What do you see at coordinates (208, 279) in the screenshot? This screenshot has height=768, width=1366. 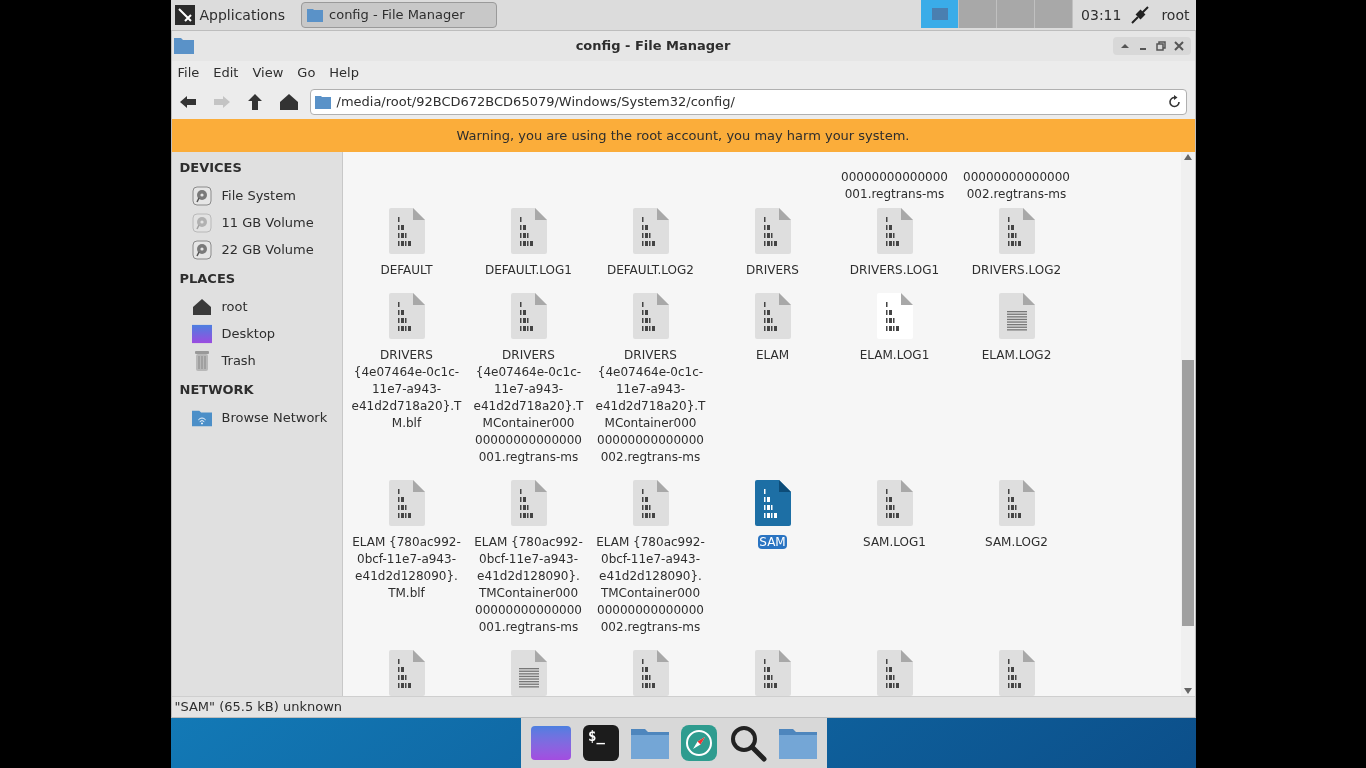 I see `sidebar-heading: PLACES` at bounding box center [208, 279].